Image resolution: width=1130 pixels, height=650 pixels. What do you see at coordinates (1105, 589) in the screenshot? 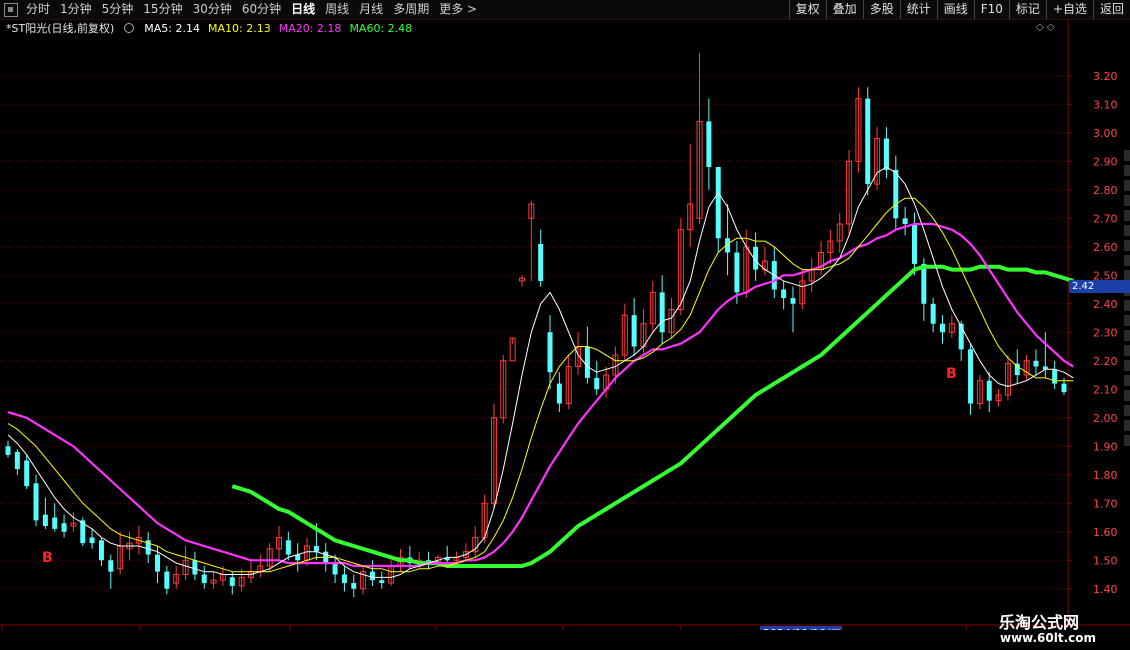
I see `price-tick-label: 1.40` at bounding box center [1105, 589].